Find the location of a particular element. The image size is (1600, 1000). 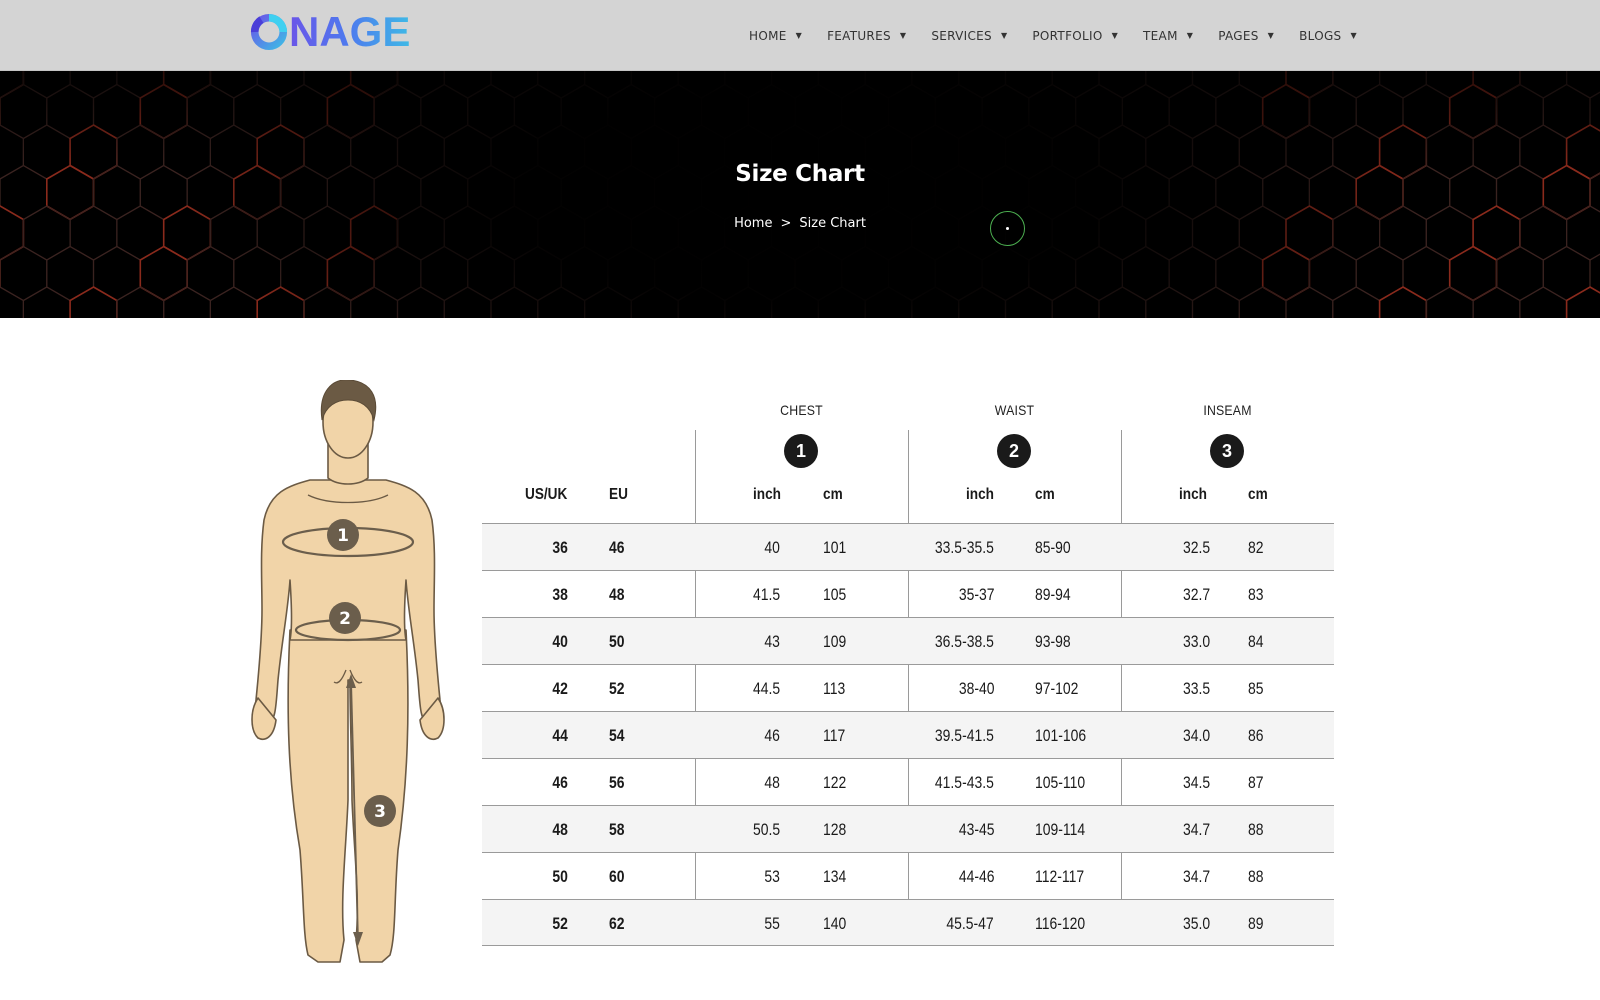

cell-chest-inch: 53 is located at coordinates (772, 876).